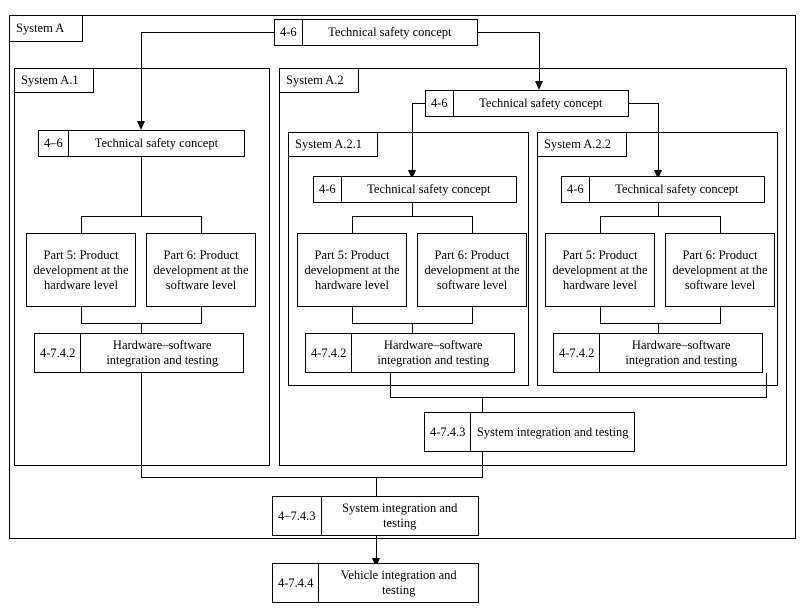  What do you see at coordinates (600, 315) in the screenshot?
I see `connector-a22-part5-down` at bounding box center [600, 315].